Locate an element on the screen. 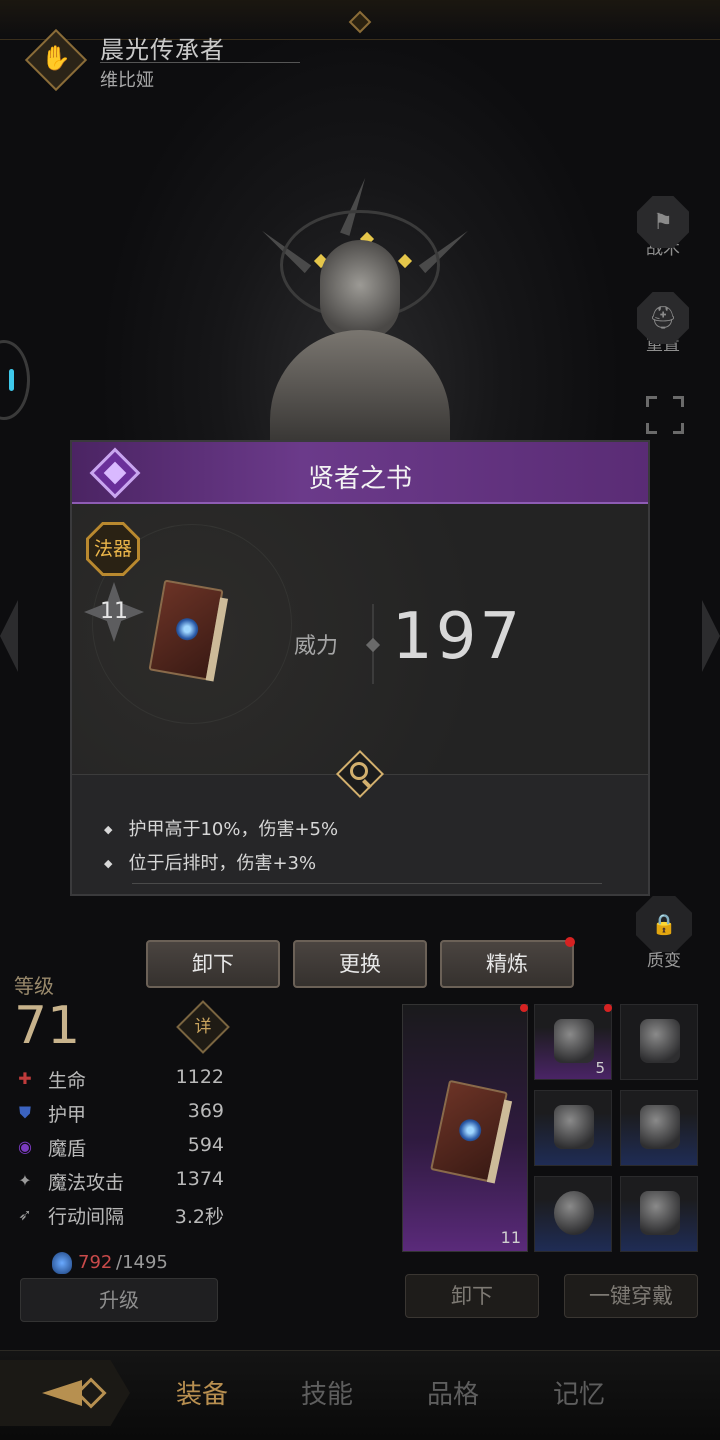 This screenshot has height=1440, width=720. home-back-button is located at coordinates (65, 1393).